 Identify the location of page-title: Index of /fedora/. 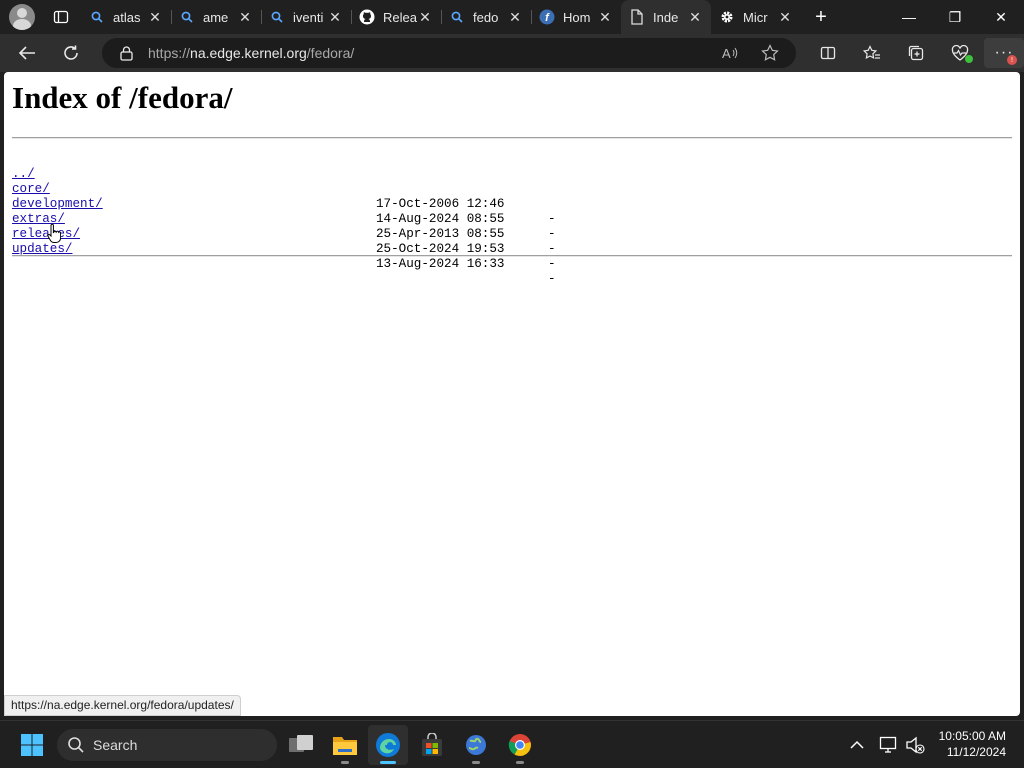
(122, 97).